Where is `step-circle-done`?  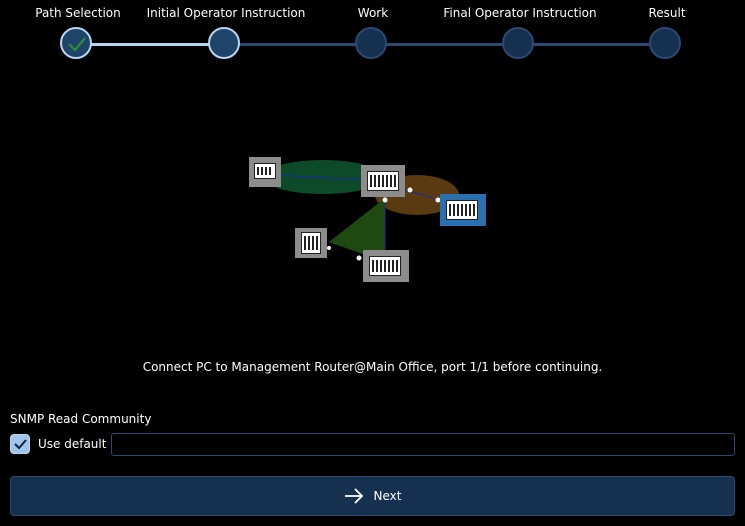
step-circle-done is located at coordinates (76, 43).